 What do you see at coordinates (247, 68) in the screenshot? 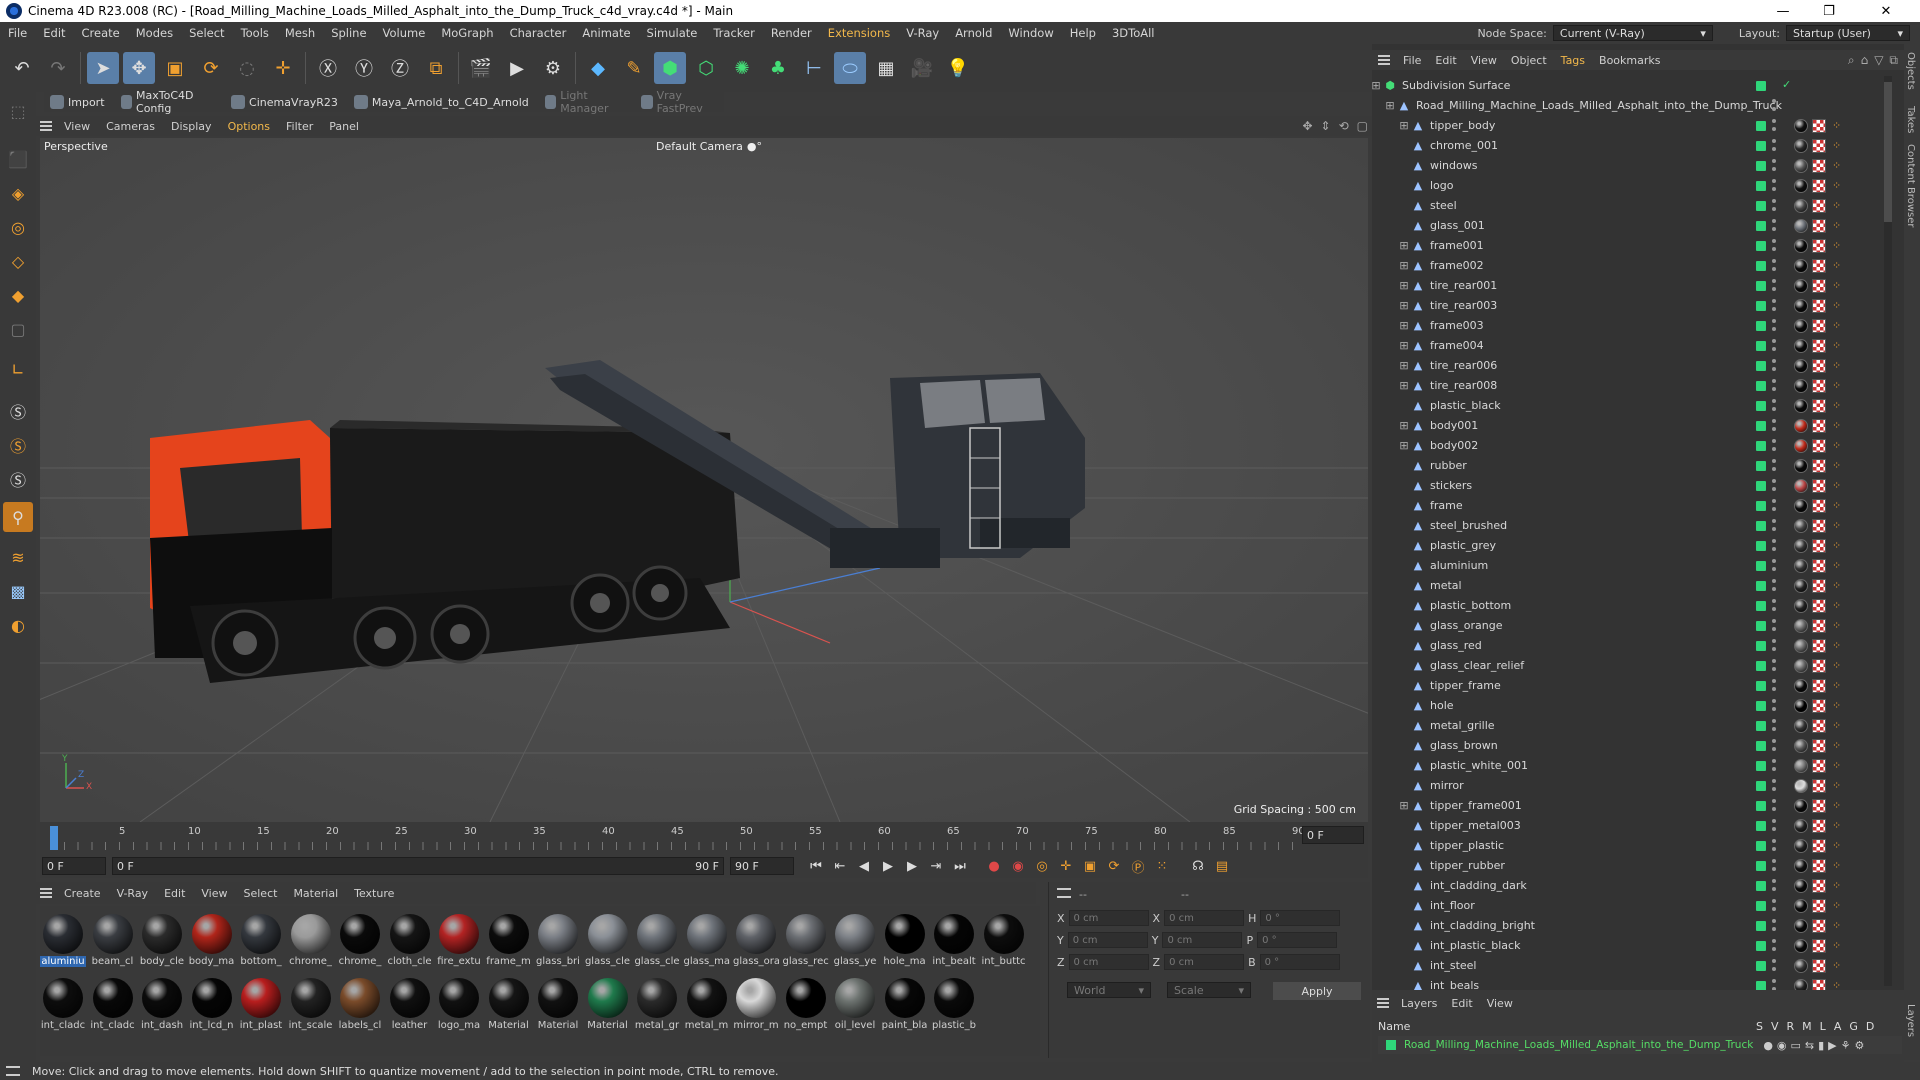
I see `live-select-icon: ◌` at bounding box center [247, 68].